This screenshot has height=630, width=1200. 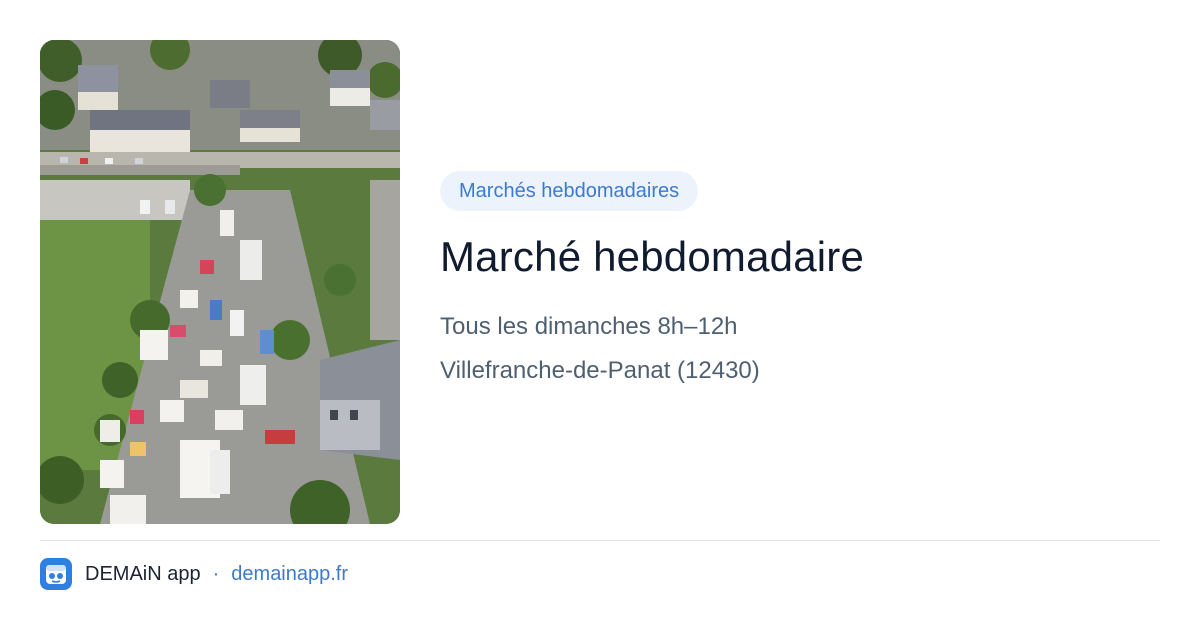 What do you see at coordinates (600, 540) in the screenshot?
I see `footer-divider` at bounding box center [600, 540].